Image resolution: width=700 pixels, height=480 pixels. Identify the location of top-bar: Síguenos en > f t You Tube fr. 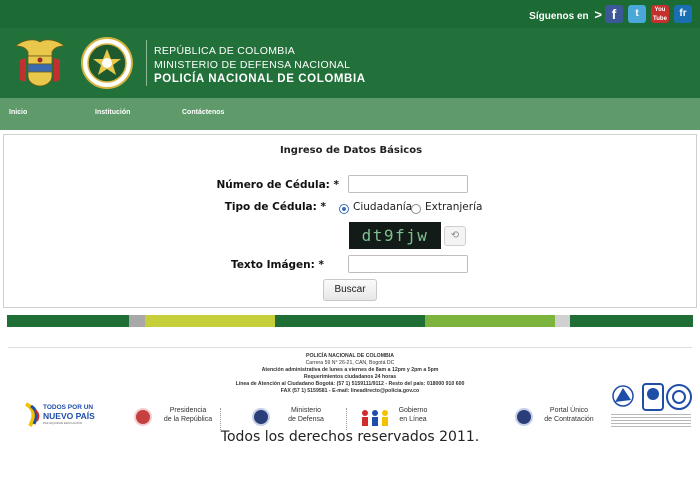
(350, 14).